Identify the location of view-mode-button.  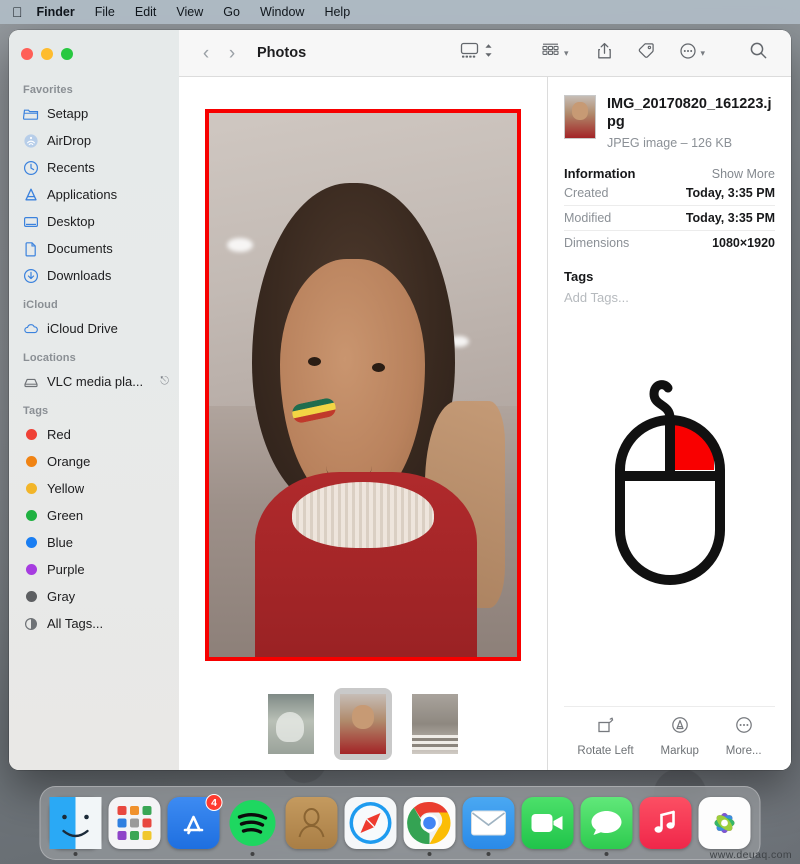
(476, 53).